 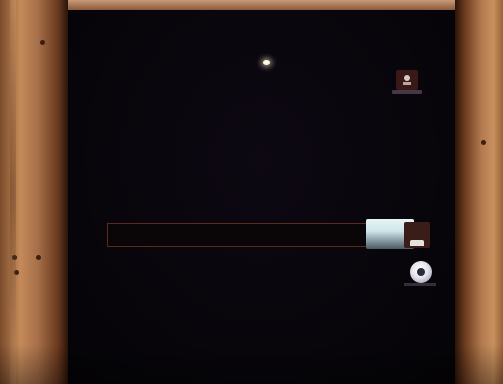 I want to click on user-icon, so click(x=417, y=235).